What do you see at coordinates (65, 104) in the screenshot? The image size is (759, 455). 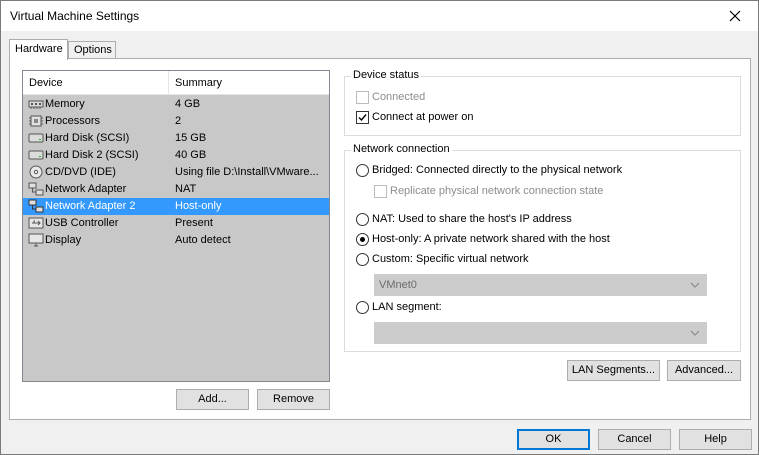 I see `device-name: Memory` at bounding box center [65, 104].